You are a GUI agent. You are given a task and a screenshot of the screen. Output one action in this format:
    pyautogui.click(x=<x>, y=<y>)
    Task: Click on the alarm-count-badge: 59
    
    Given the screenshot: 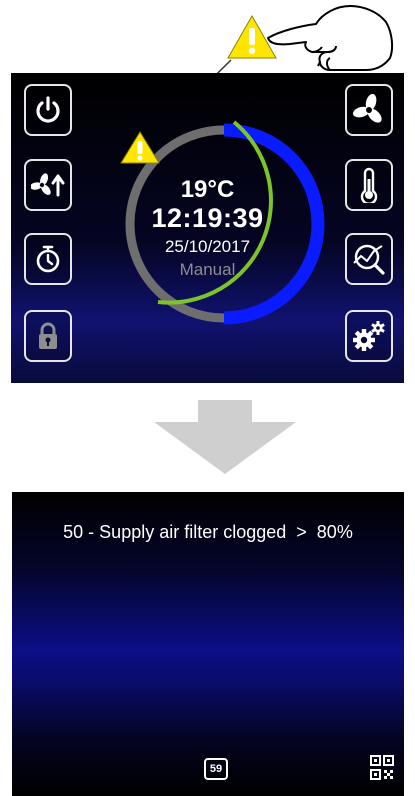 What is the action you would take?
    pyautogui.click(x=216, y=769)
    